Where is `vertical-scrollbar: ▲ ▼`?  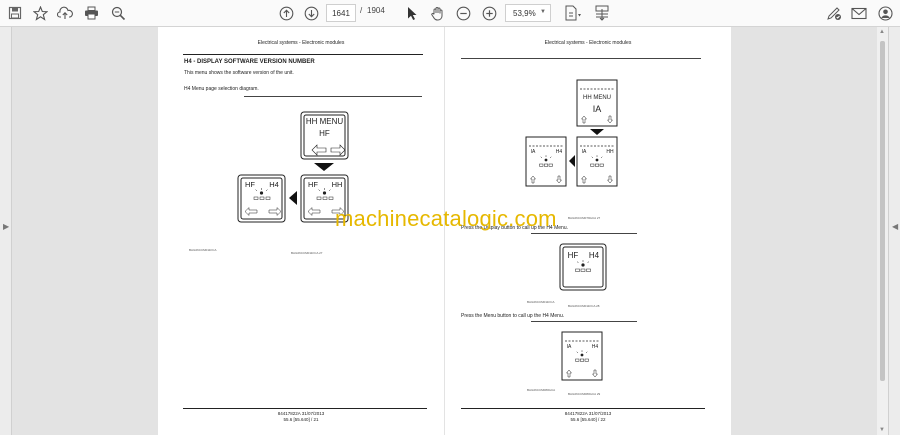 vertical-scrollbar: ▲ ▼ is located at coordinates (882, 231).